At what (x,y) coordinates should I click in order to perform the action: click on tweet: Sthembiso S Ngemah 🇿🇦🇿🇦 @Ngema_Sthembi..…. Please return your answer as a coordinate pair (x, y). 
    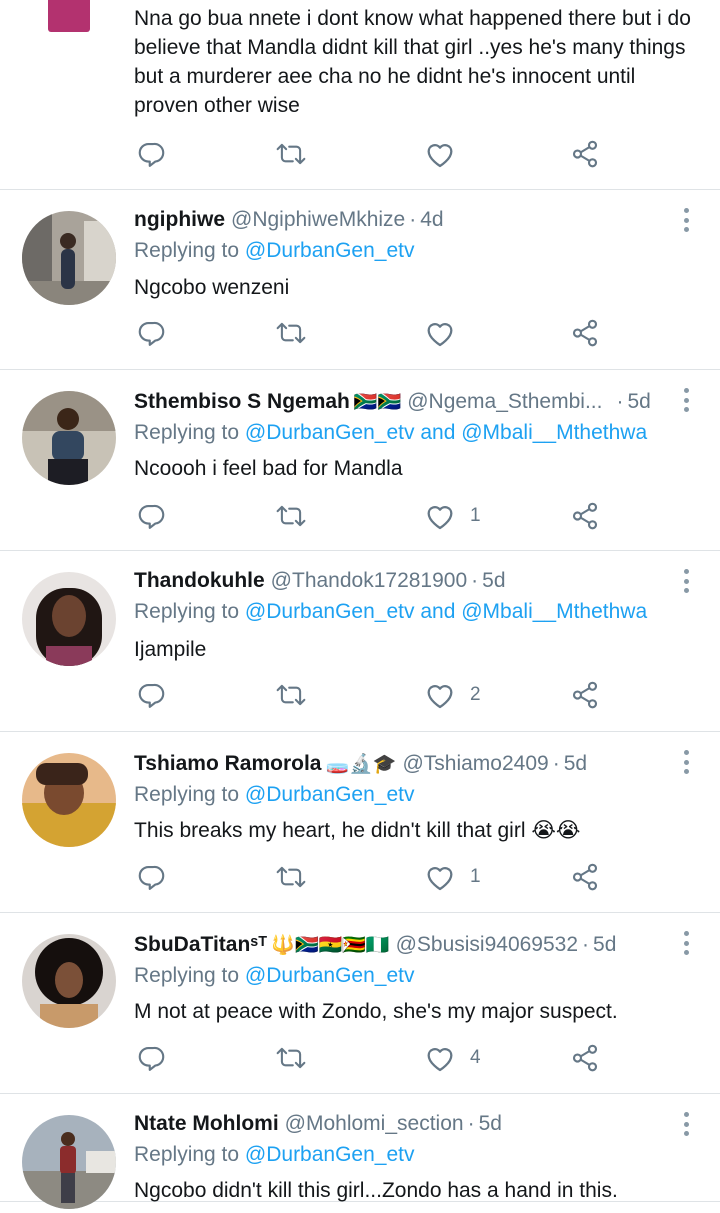
    Looking at the image, I should click on (360, 460).